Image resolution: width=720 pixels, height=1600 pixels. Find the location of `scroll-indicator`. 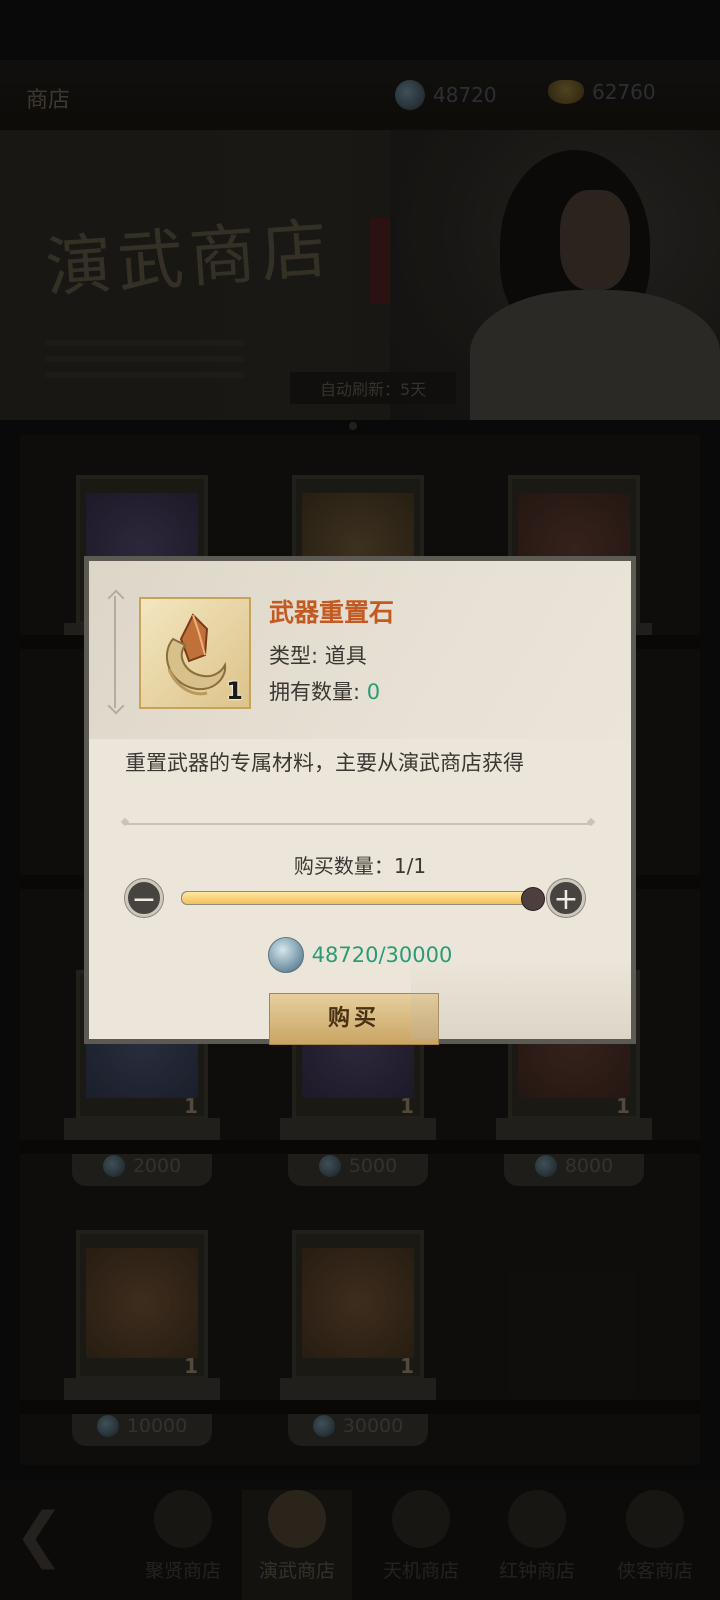

scroll-indicator is located at coordinates (115, 652).